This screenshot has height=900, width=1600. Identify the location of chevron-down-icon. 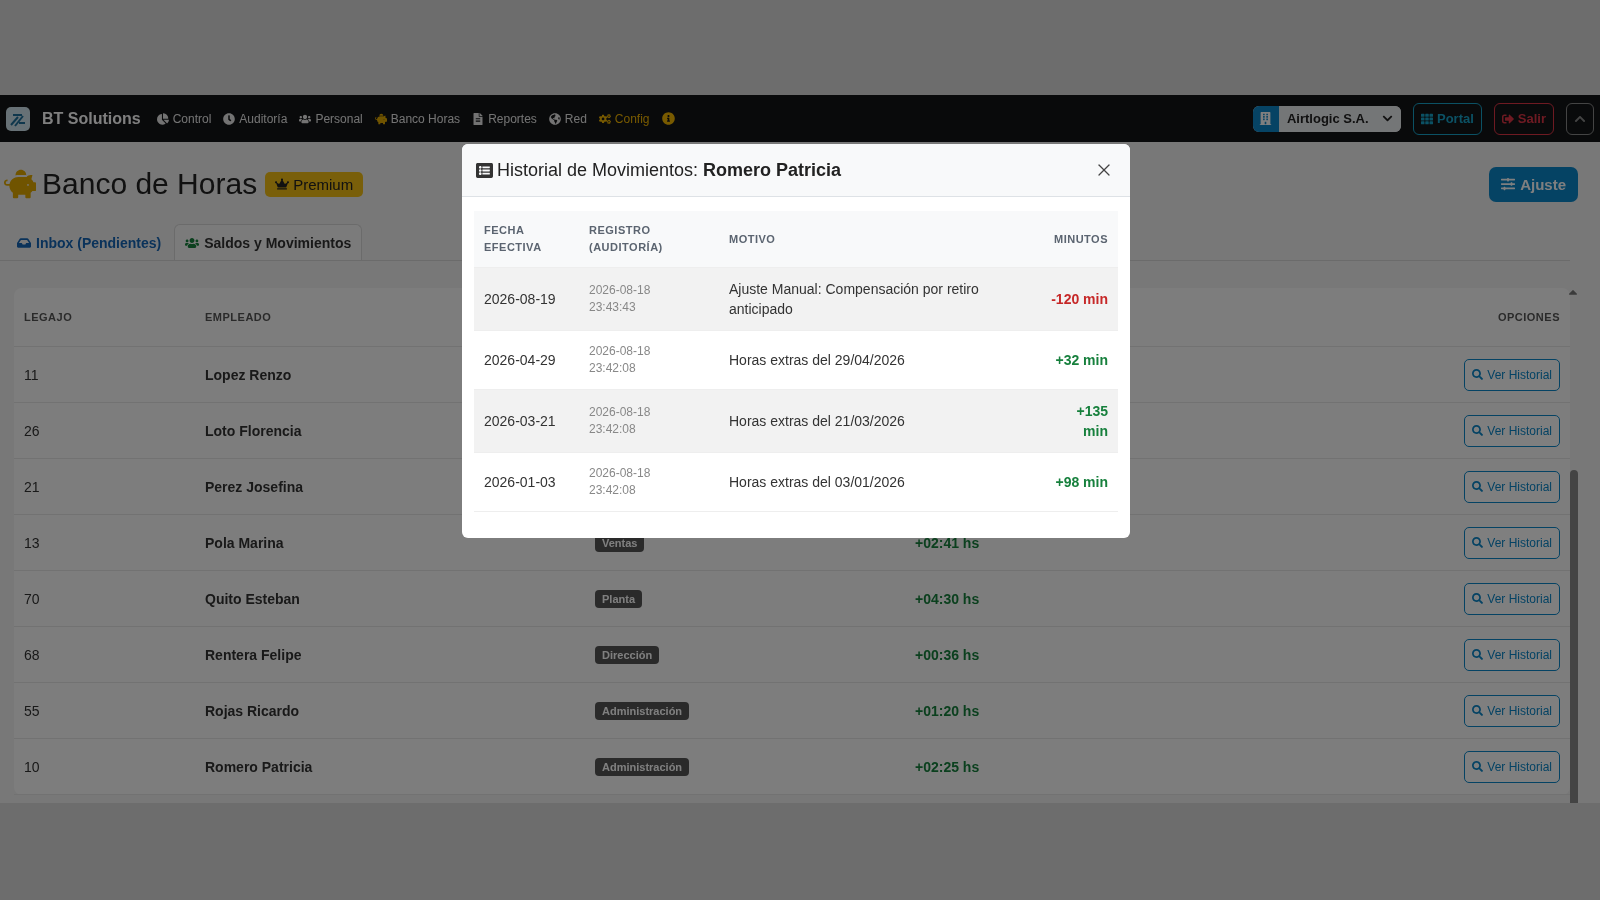
(1387, 118).